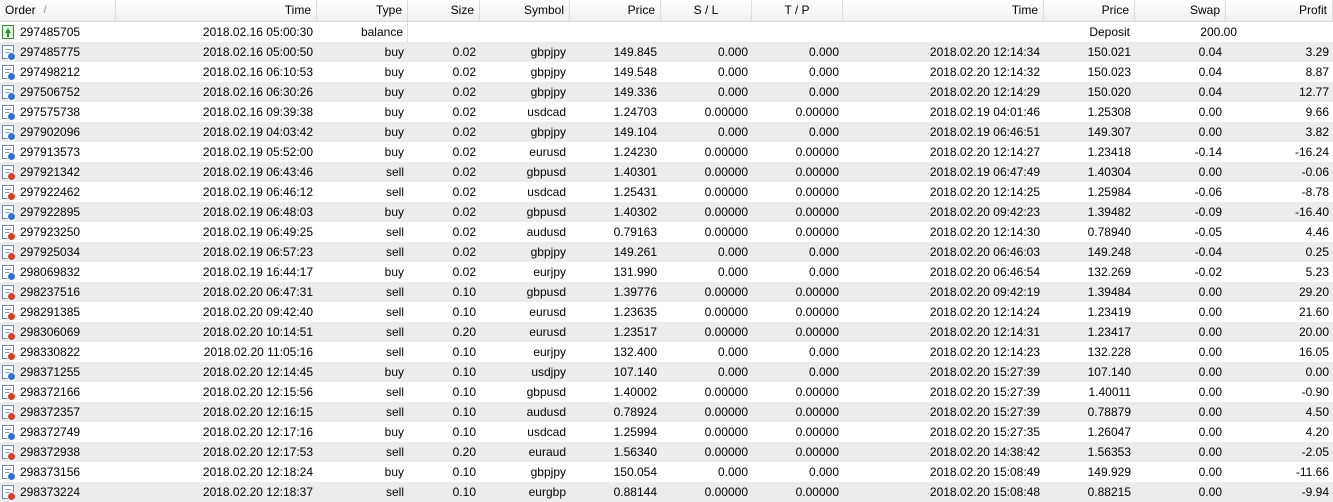  Describe the element at coordinates (635, 232) in the screenshot. I see `open-price-cell: 0.79163` at that location.